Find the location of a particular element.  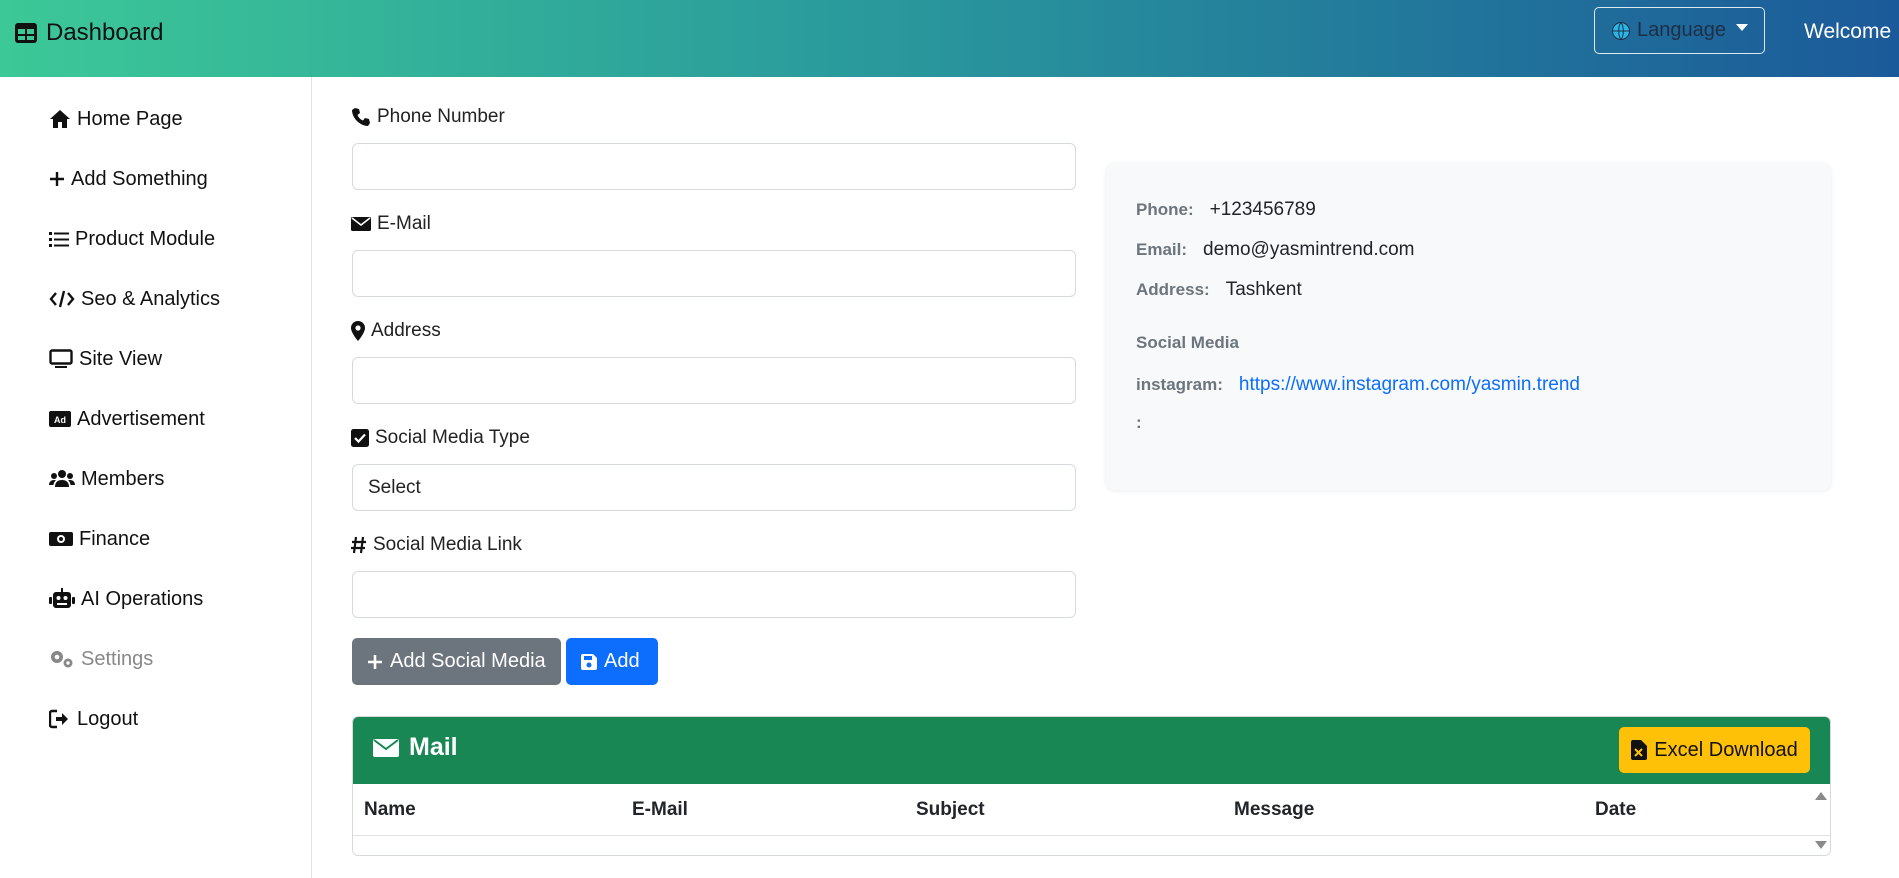

email-label: E-Mail is located at coordinates (391, 224).